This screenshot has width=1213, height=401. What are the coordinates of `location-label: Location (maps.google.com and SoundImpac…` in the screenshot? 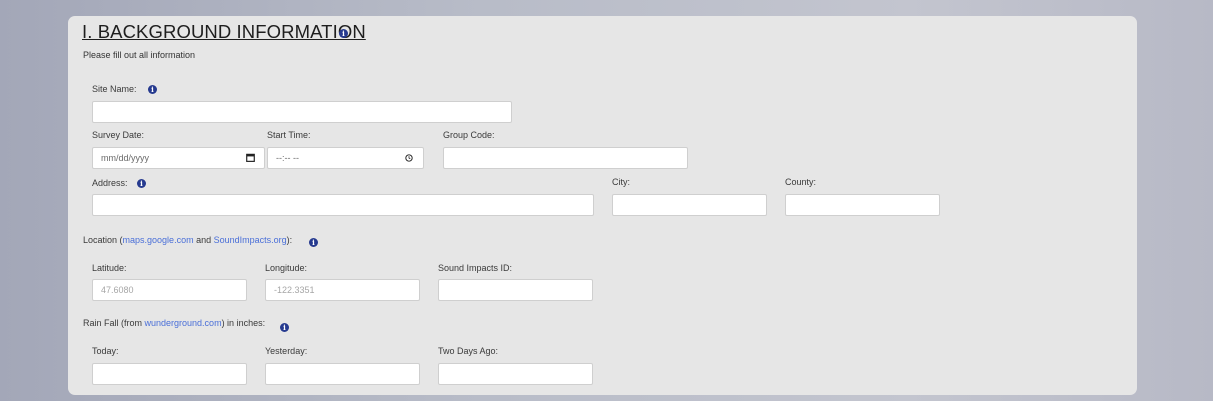 It's located at (187, 240).